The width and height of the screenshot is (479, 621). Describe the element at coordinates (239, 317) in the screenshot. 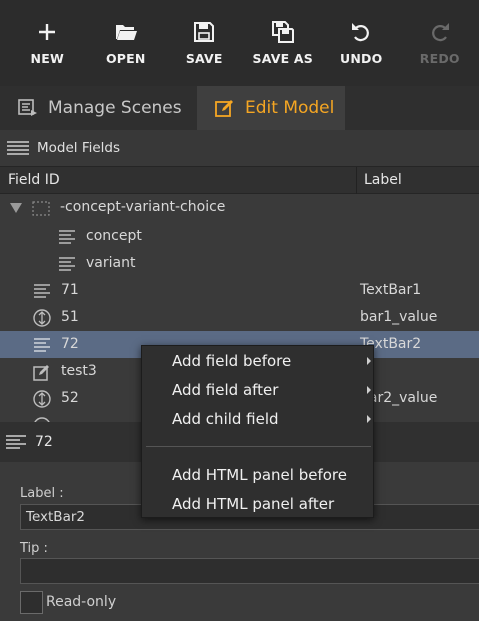

I see `tree-row: 51 bar1_value` at that location.